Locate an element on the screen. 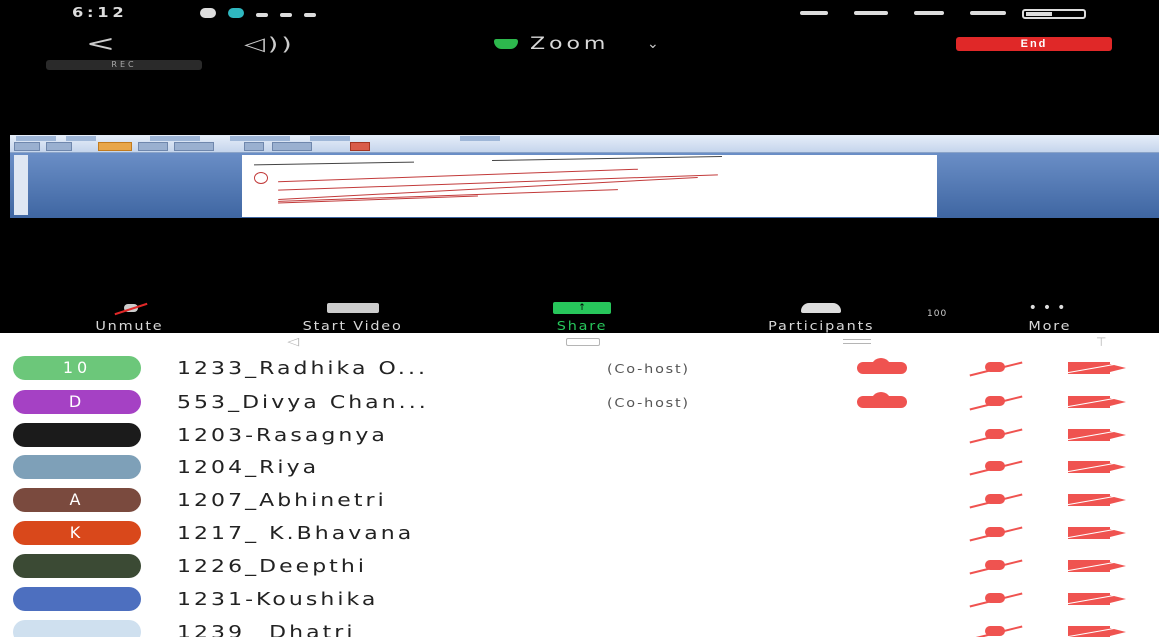  speaker-icon: ◁)) is located at coordinates (269, 44).